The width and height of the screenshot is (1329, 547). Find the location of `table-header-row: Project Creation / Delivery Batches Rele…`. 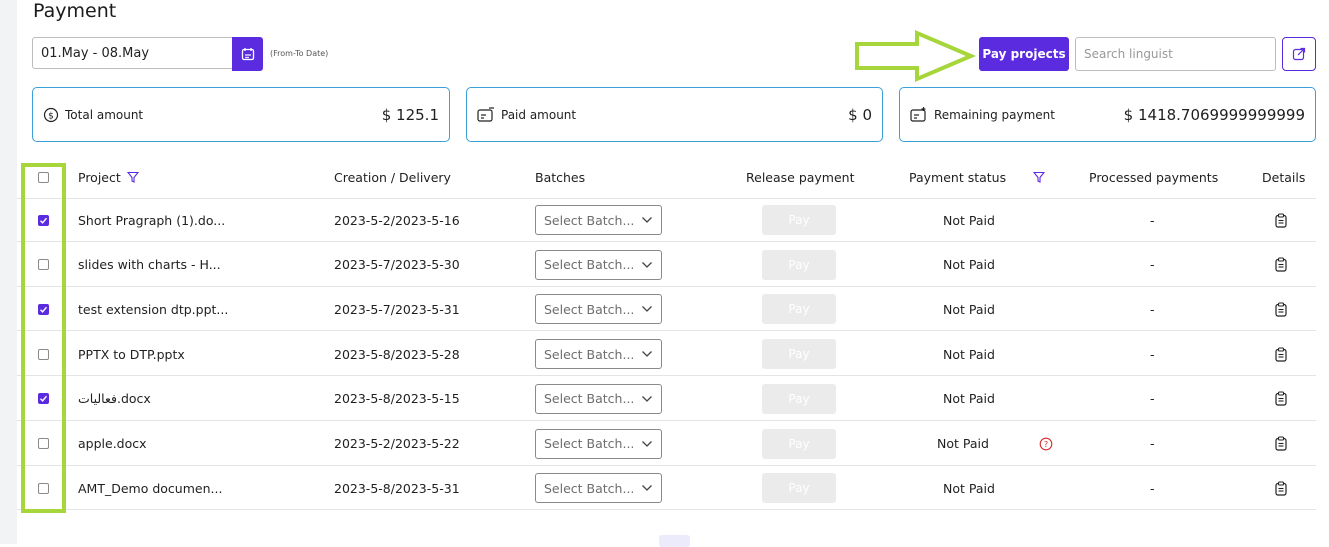

table-header-row: Project Creation / Delivery Batches Rele… is located at coordinates (666, 177).